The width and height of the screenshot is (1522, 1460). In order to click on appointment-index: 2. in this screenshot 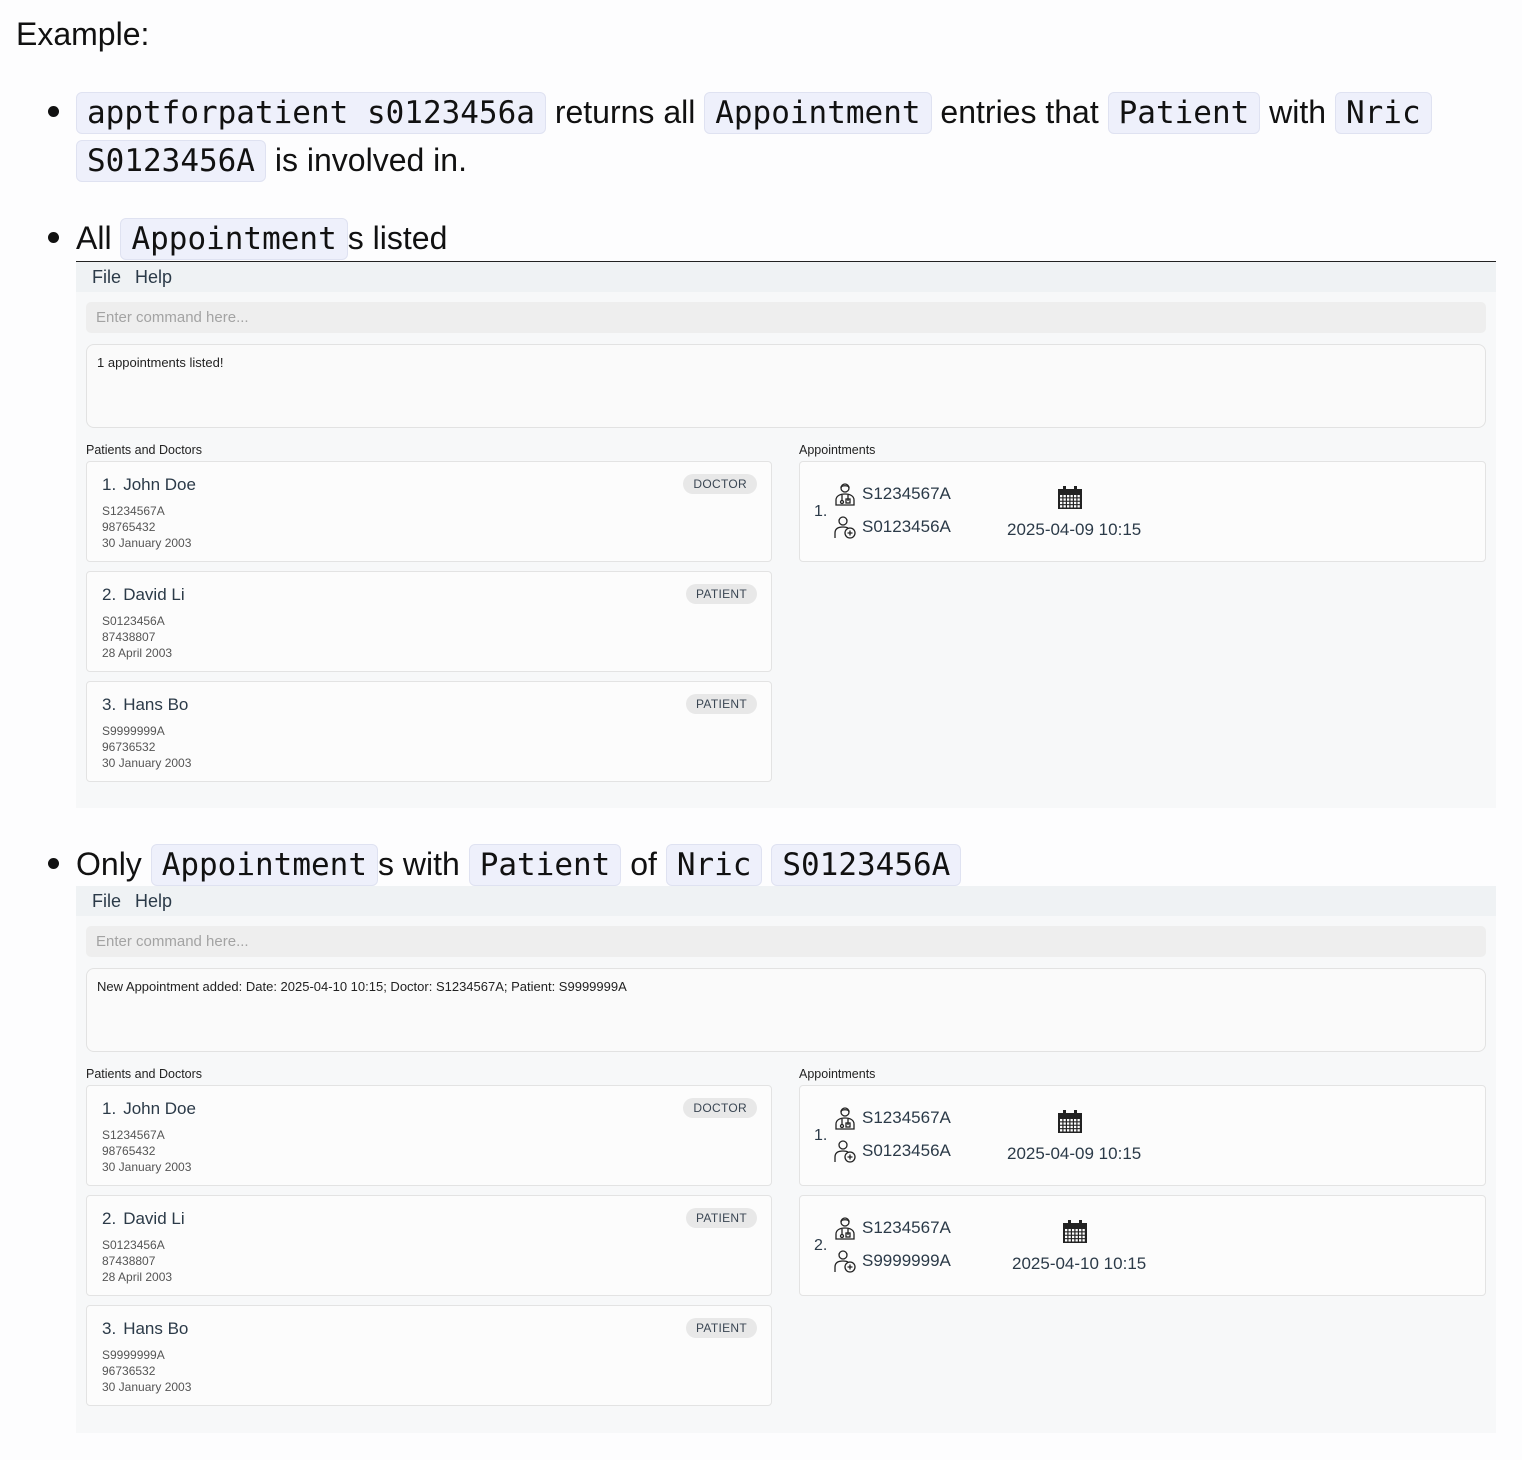, I will do `click(821, 1245)`.